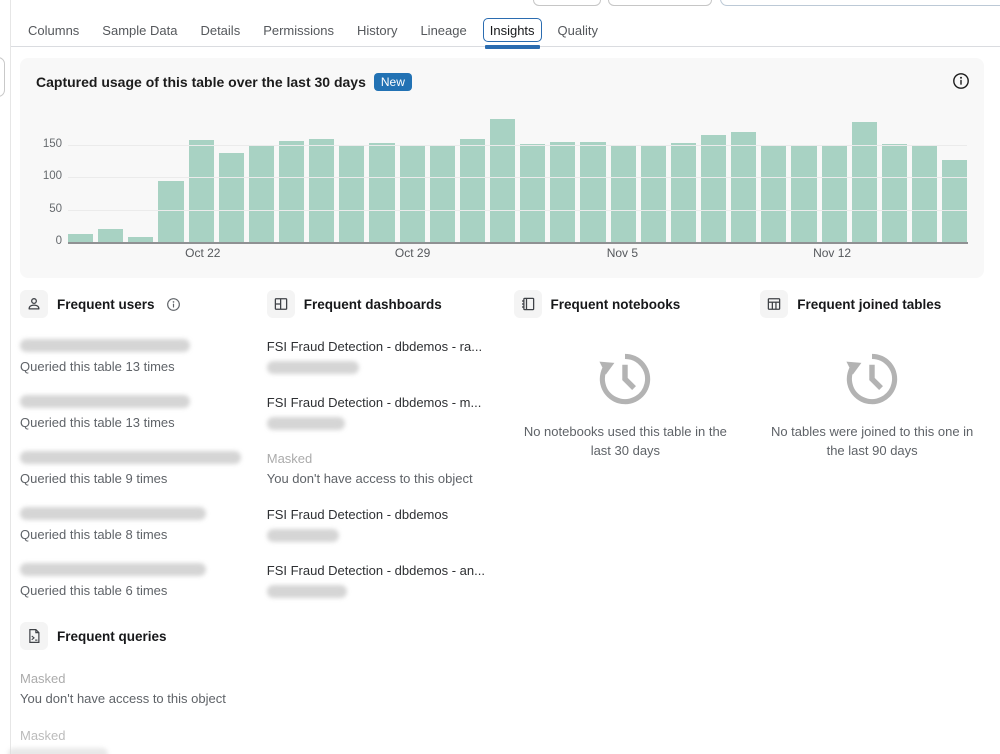 The height and width of the screenshot is (754, 1000). I want to click on y-axis-tick-label: 0, so click(58, 241).